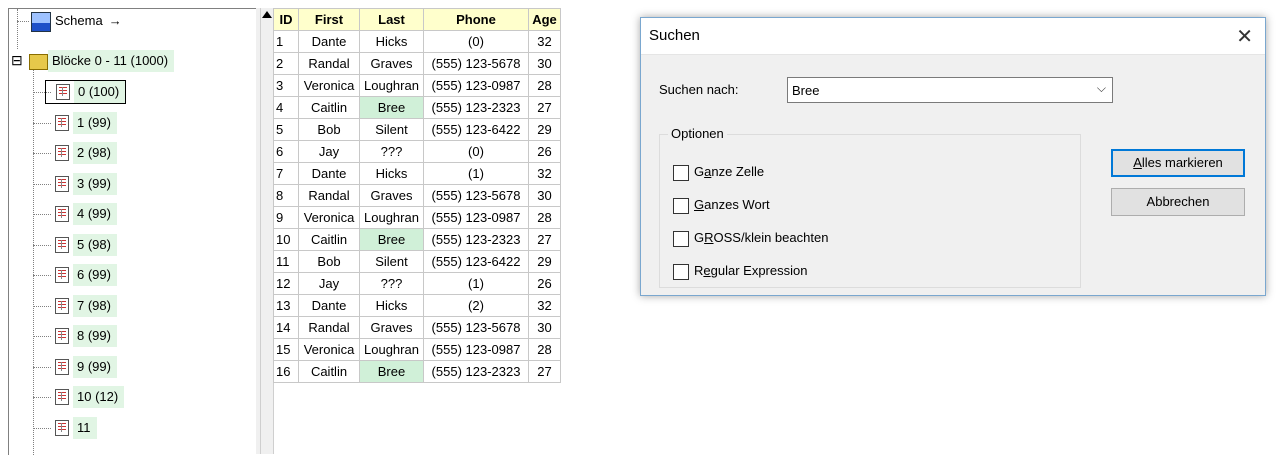  What do you see at coordinates (286, 217) in the screenshot?
I see `table-cell: 9` at bounding box center [286, 217].